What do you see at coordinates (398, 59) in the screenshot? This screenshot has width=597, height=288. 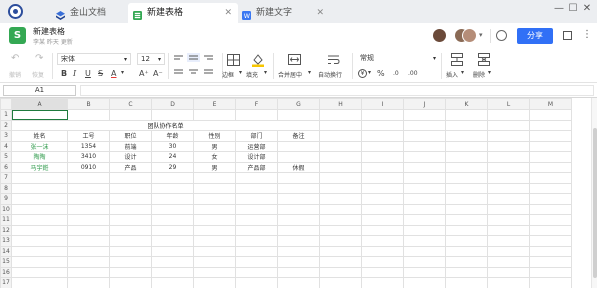 I see `number-format-select: 常规 ▾` at bounding box center [398, 59].